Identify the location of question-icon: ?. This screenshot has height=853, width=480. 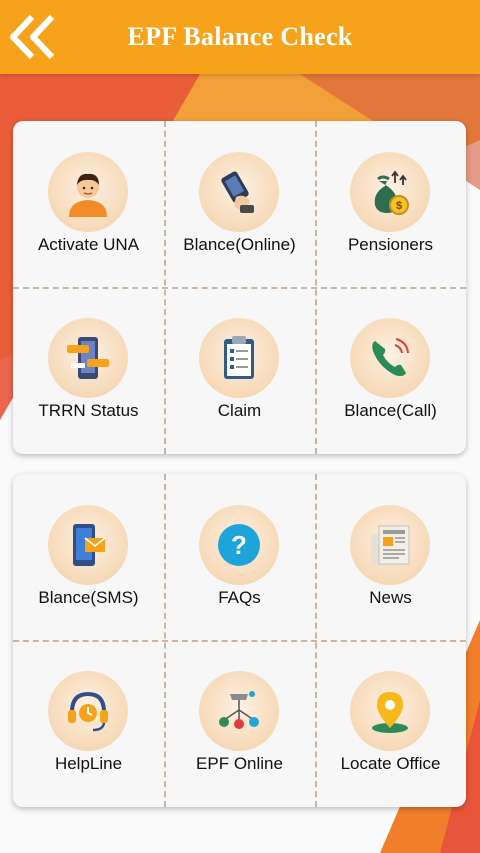
(239, 545).